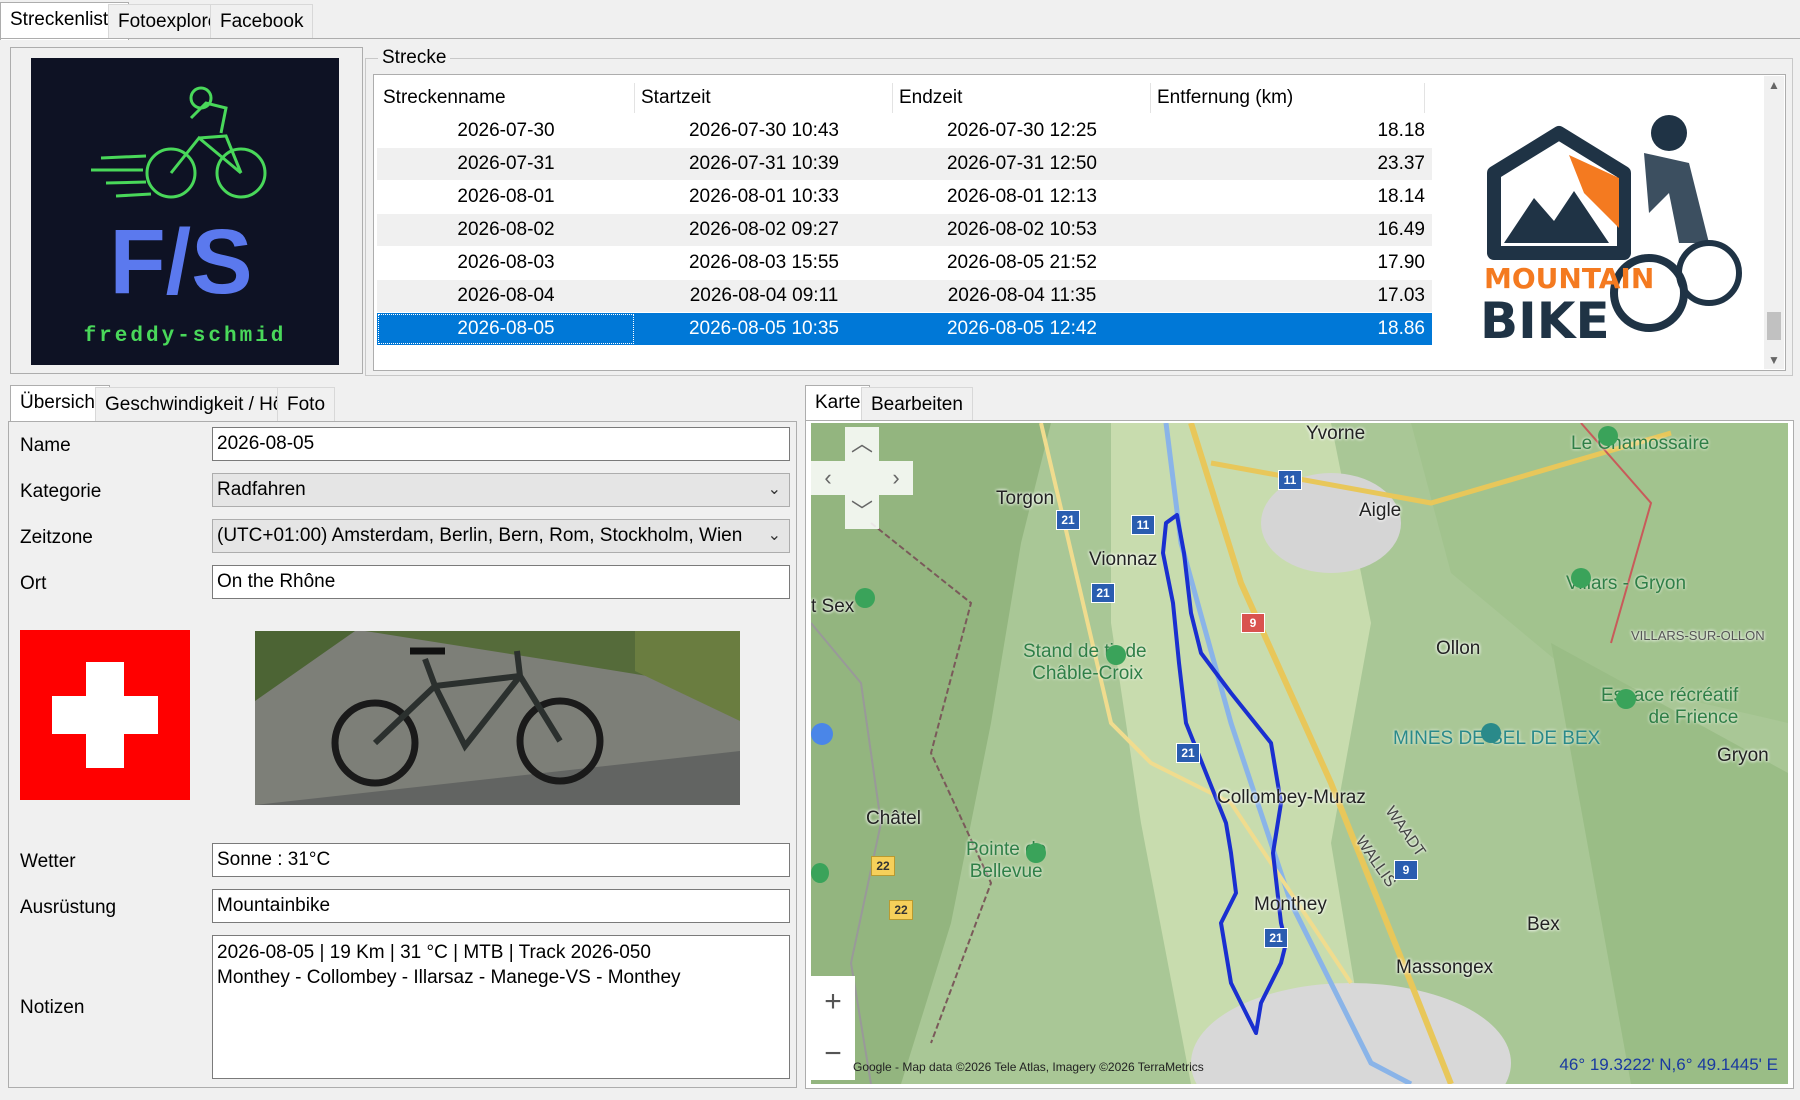  Describe the element at coordinates (1253, 623) in the screenshot. I see `road-shield: 9` at that location.